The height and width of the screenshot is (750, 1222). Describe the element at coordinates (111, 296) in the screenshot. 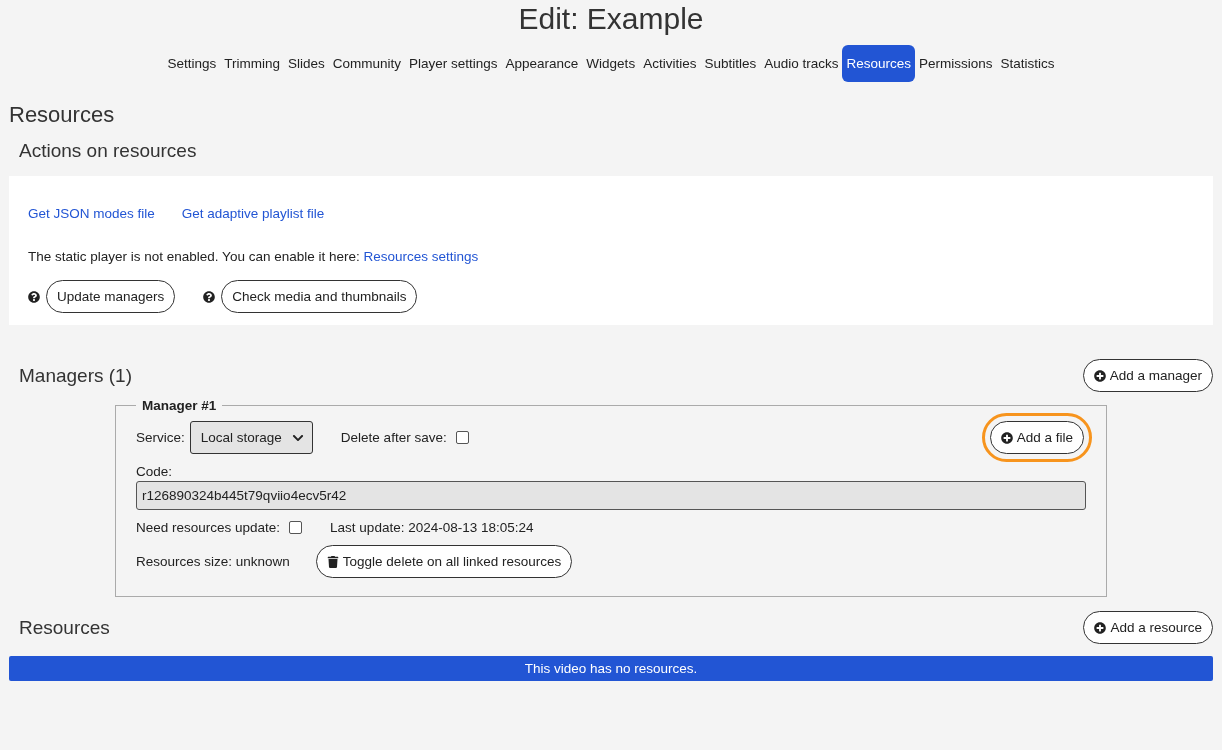

I see `action-button: Update managers` at that location.